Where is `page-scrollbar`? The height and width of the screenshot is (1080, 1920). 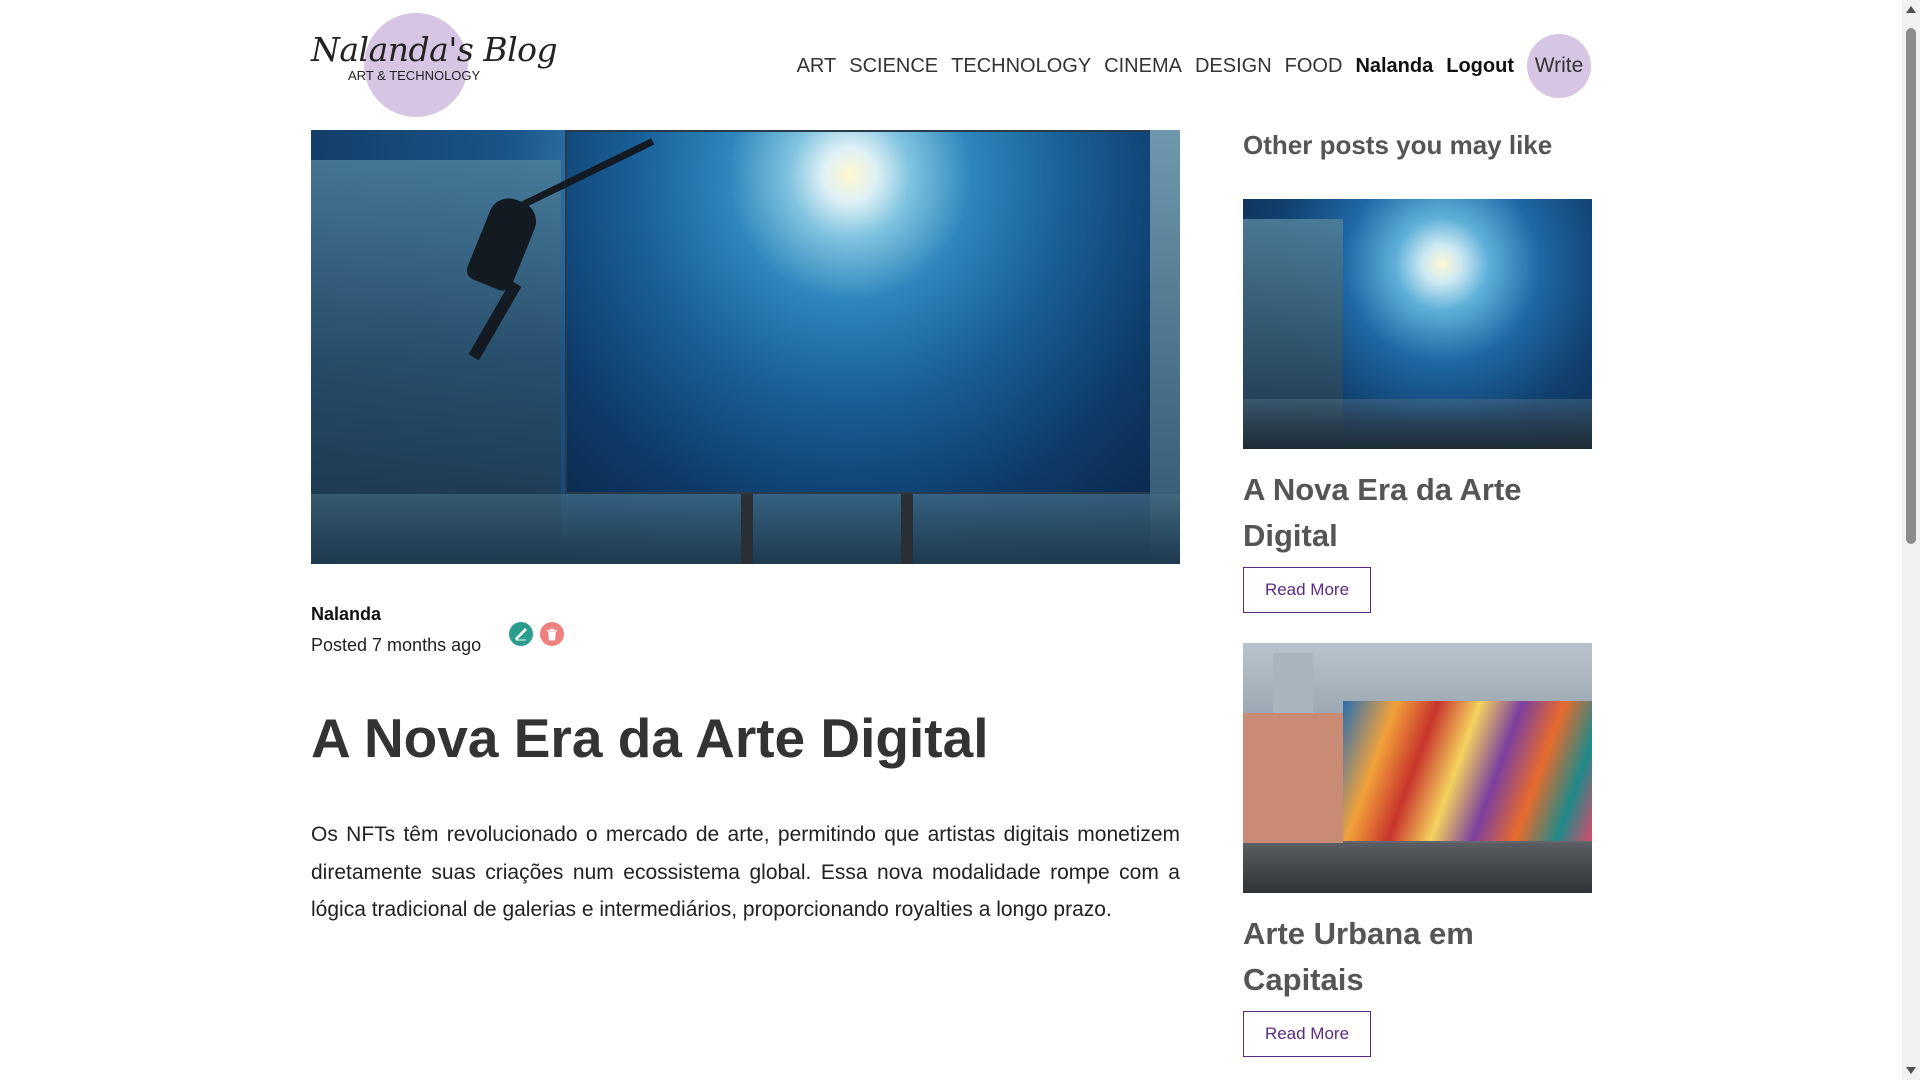
page-scrollbar is located at coordinates (1911, 540).